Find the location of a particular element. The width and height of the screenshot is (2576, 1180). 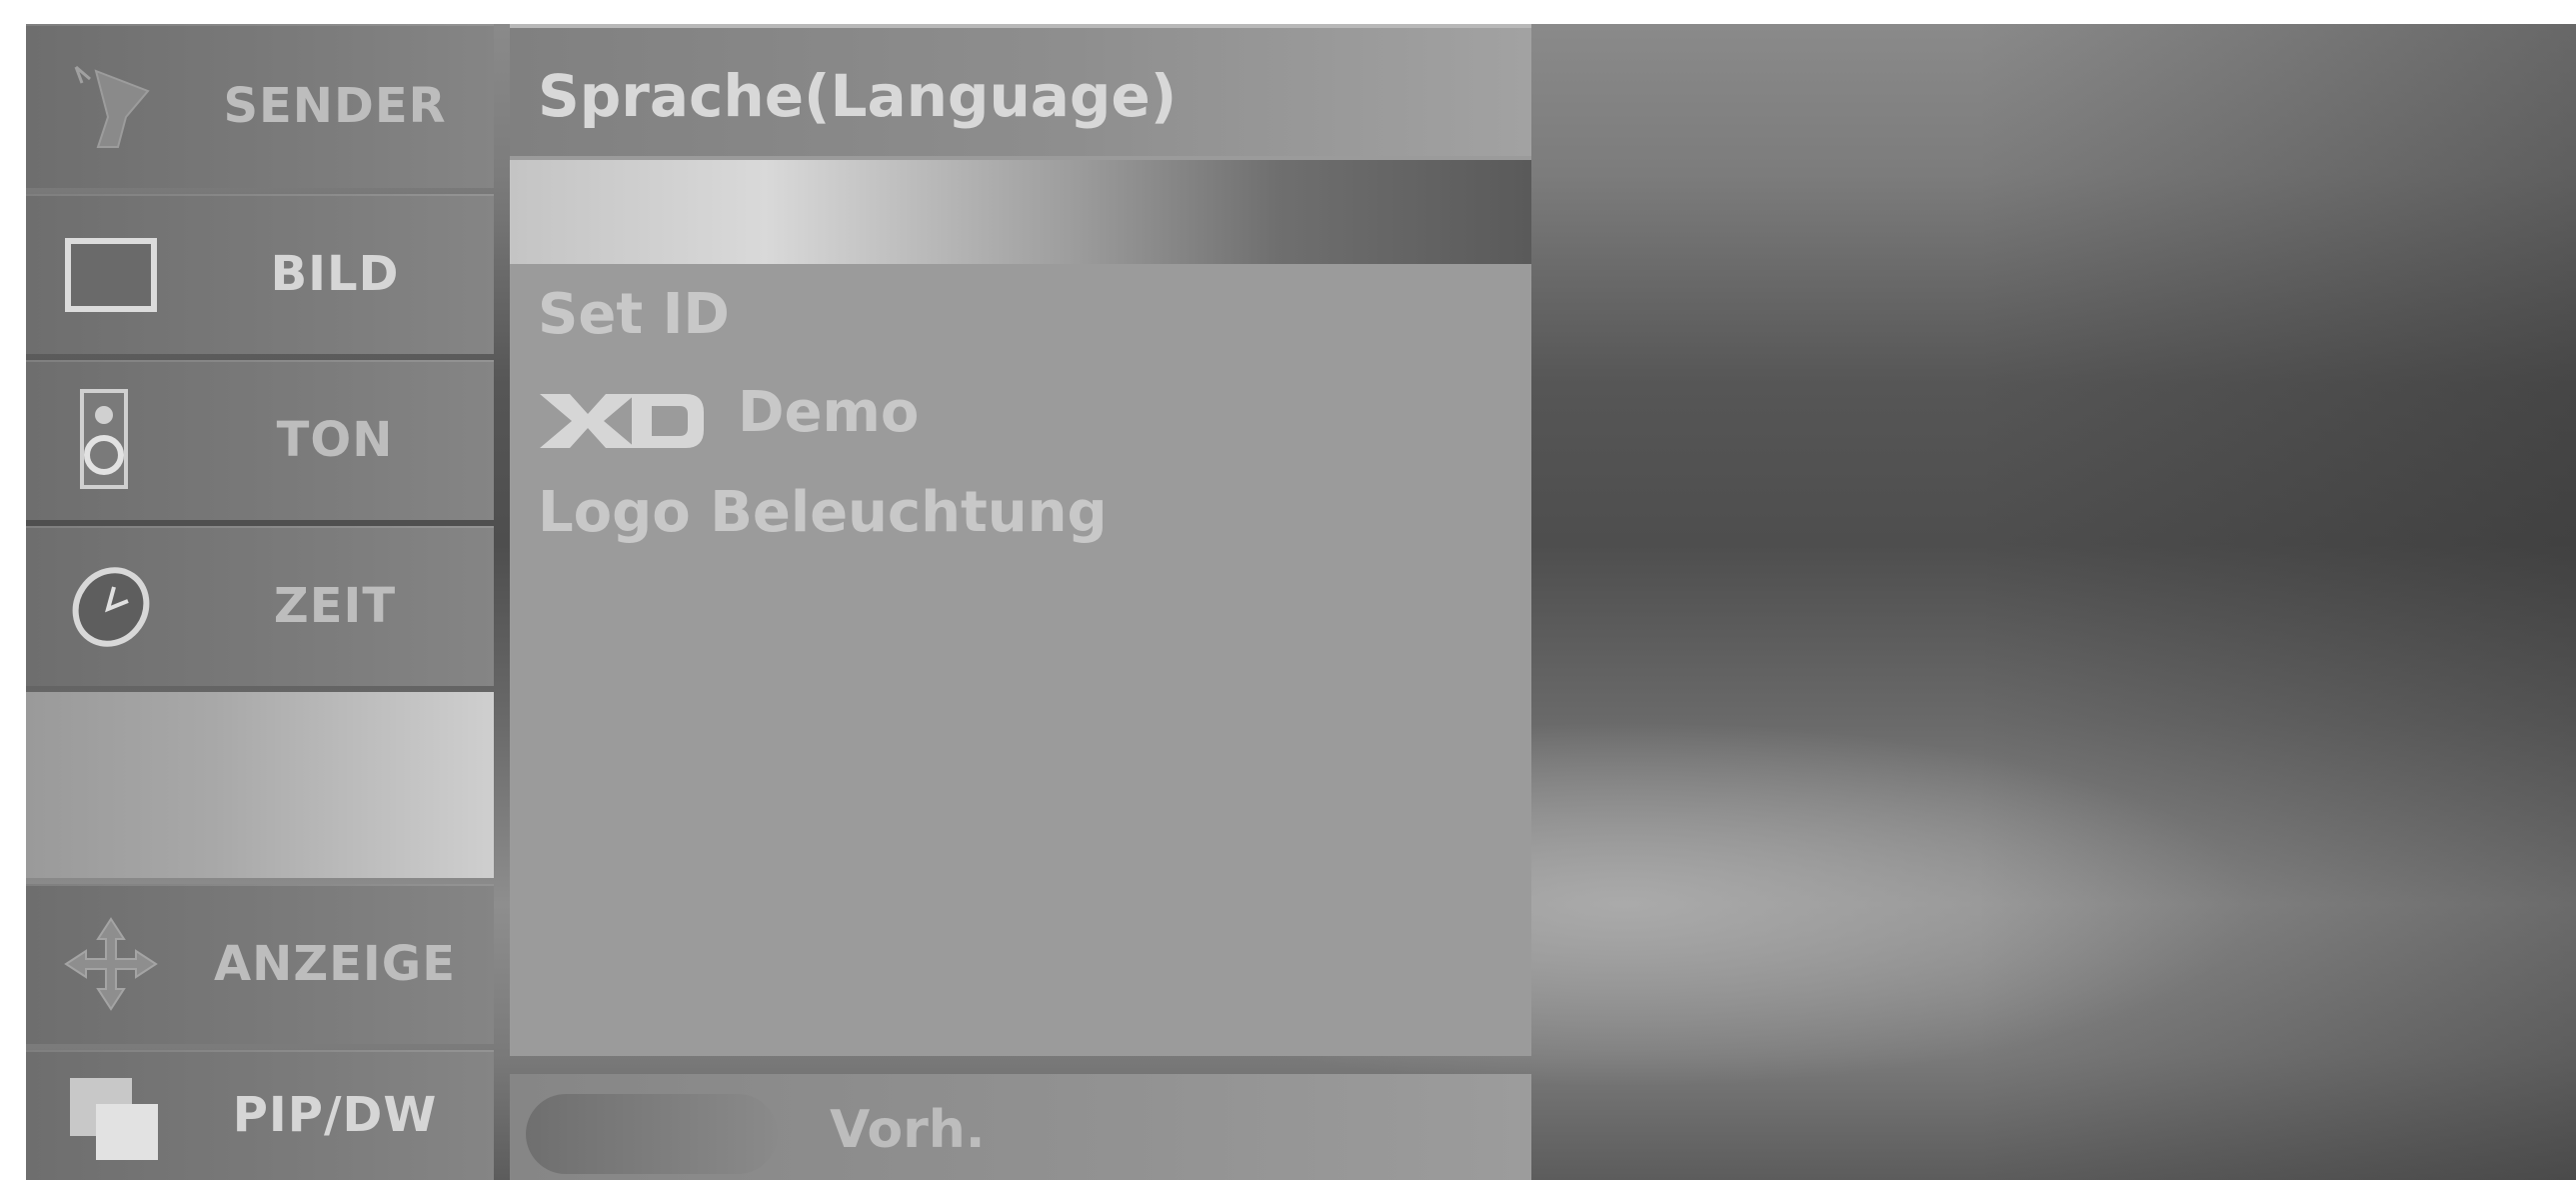

menu-item-label: TON is located at coordinates (335, 440).